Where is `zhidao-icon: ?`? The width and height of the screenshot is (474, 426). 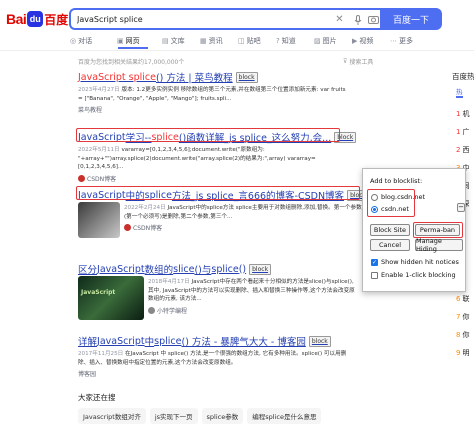
zhidao-icon: ? is located at coordinates (278, 41).